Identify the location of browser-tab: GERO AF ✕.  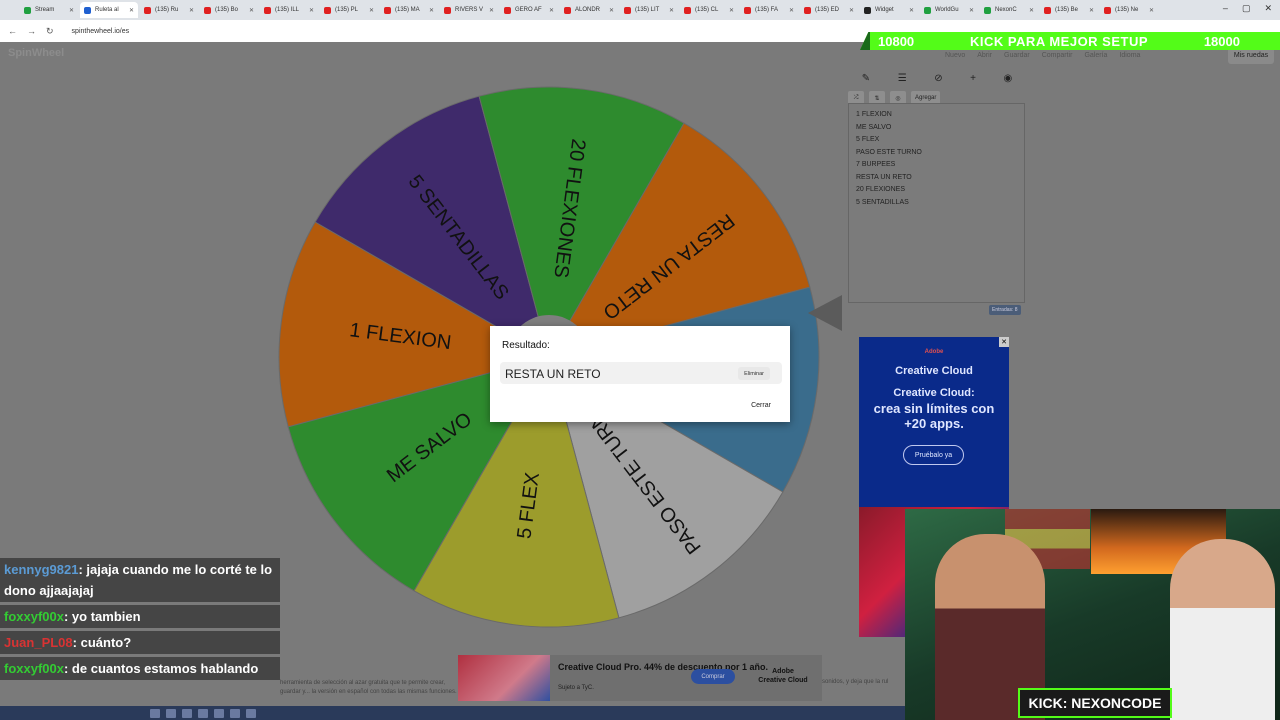
(529, 10).